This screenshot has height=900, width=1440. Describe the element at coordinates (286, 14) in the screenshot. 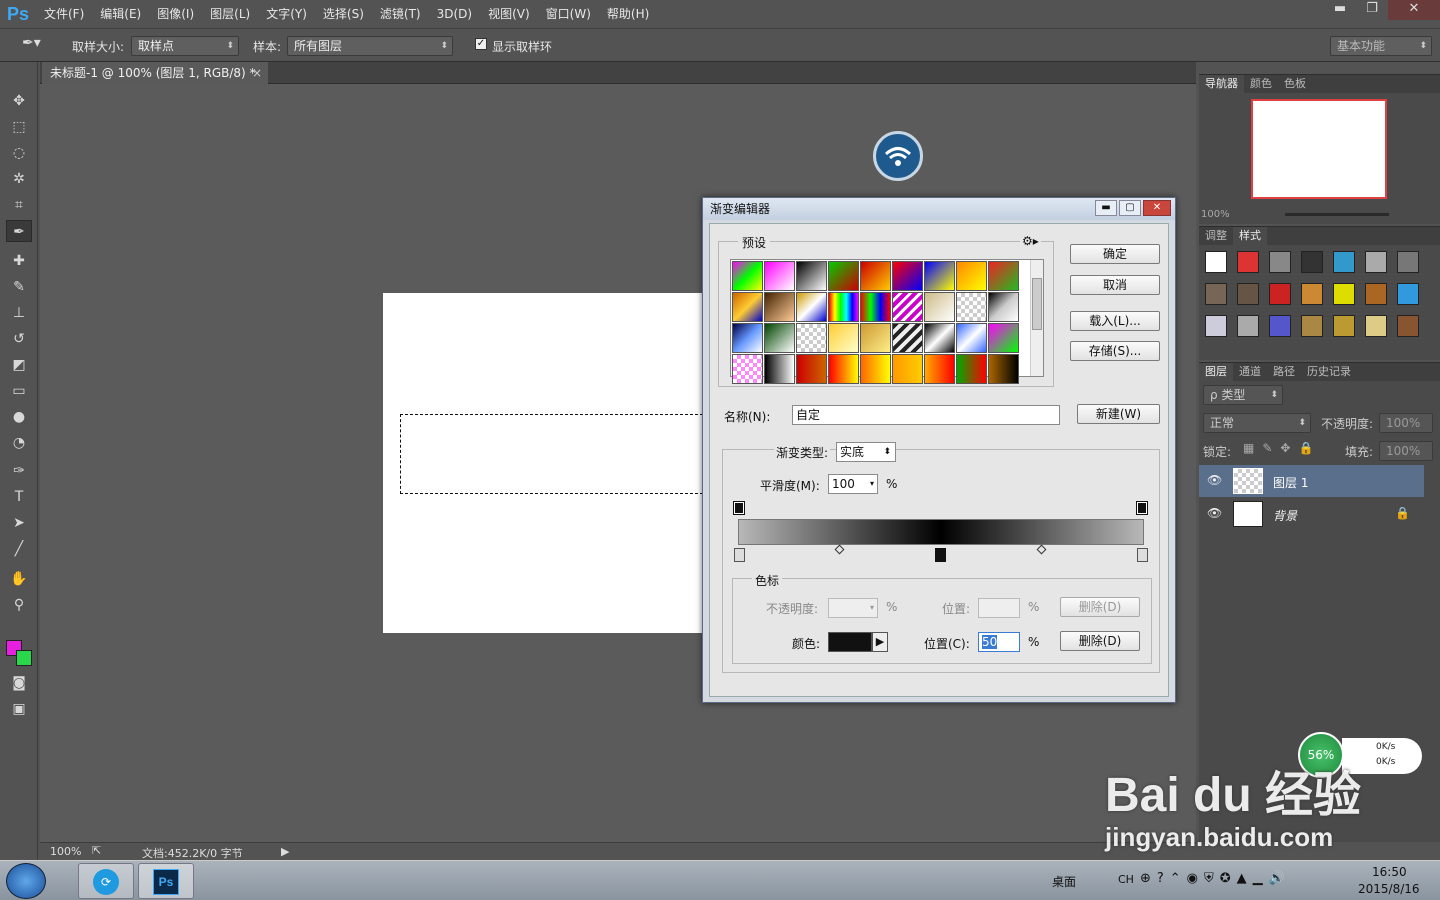

I see `menu-item-4: 文字(Y)` at that location.